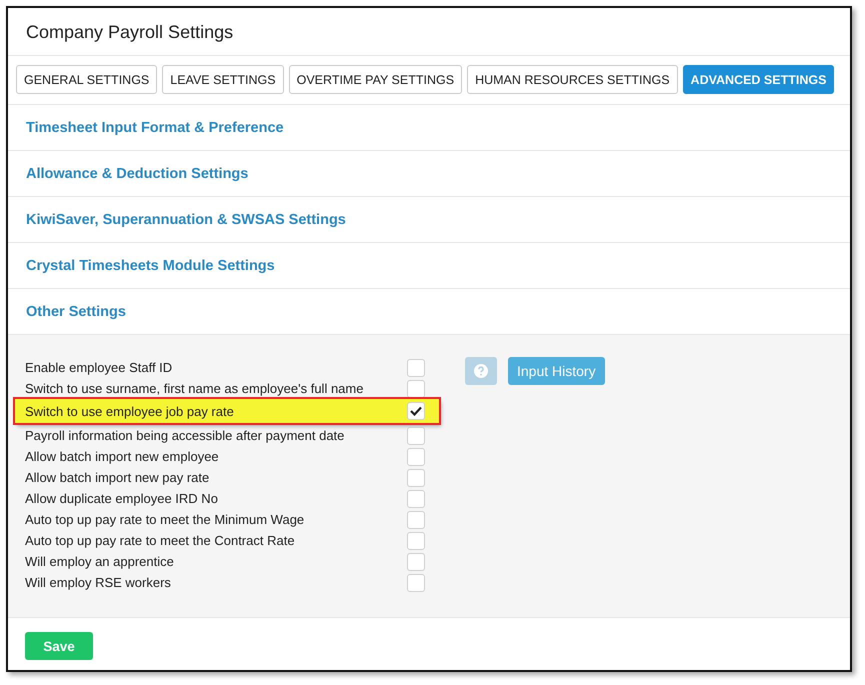 This screenshot has width=865, height=685. Describe the element at coordinates (184, 435) in the screenshot. I see `option-label: Payroll information being accessible after payment date` at that location.